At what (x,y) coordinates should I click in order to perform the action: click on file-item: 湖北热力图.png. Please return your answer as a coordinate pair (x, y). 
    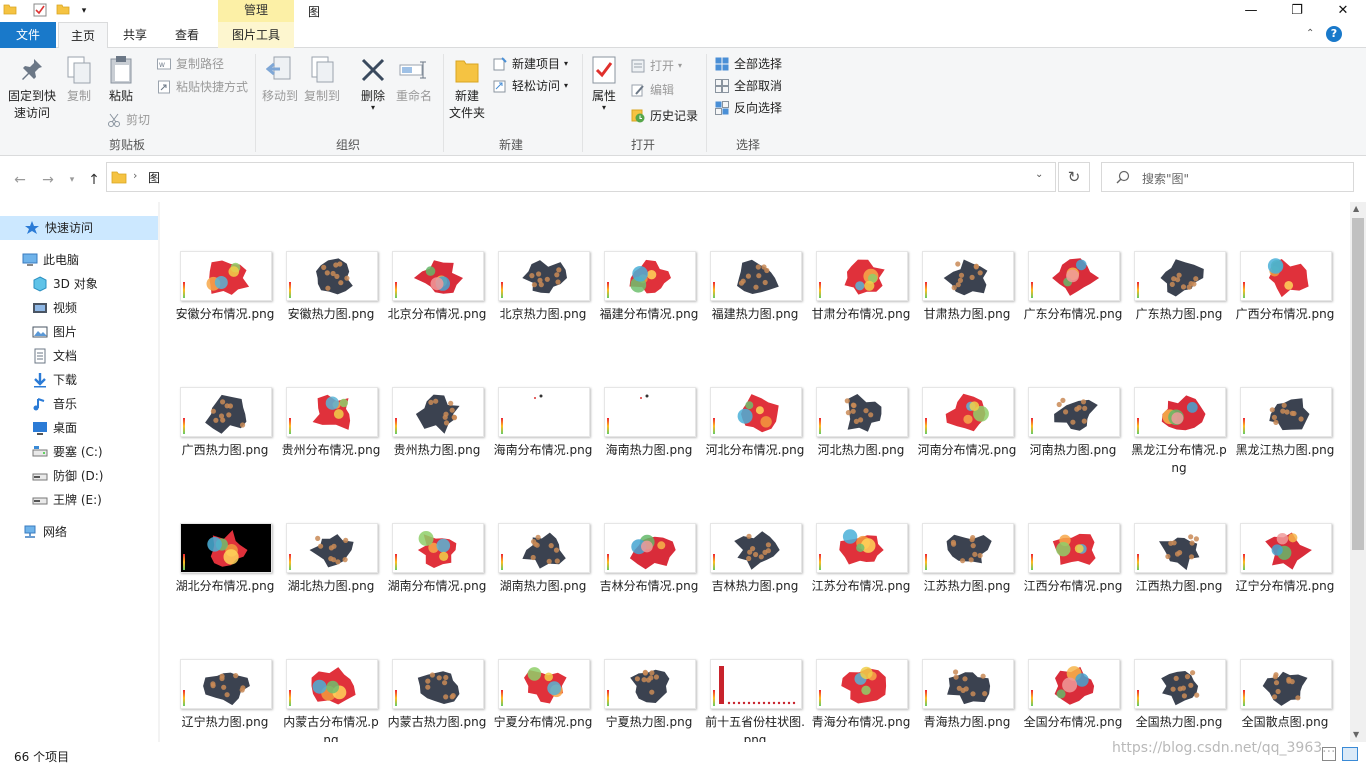
    Looking at the image, I should click on (331, 578).